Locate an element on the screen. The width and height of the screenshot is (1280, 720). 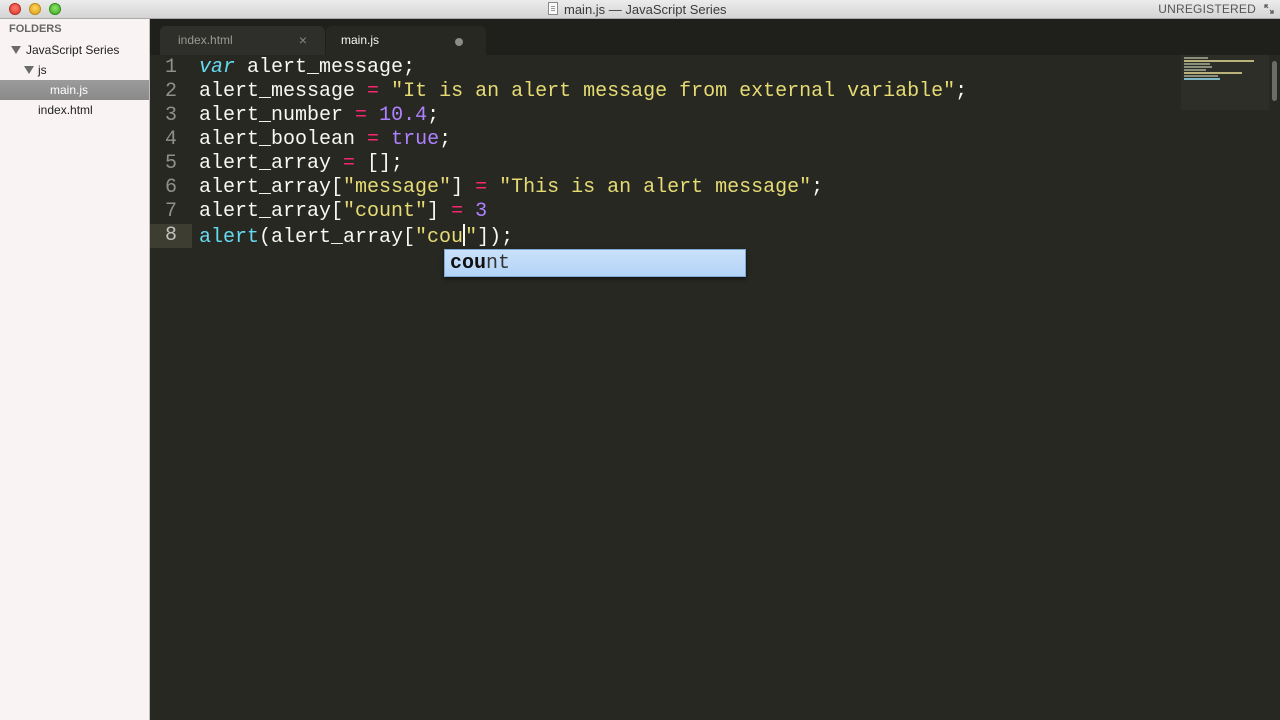
close-window-icon is located at coordinates (15, 9).